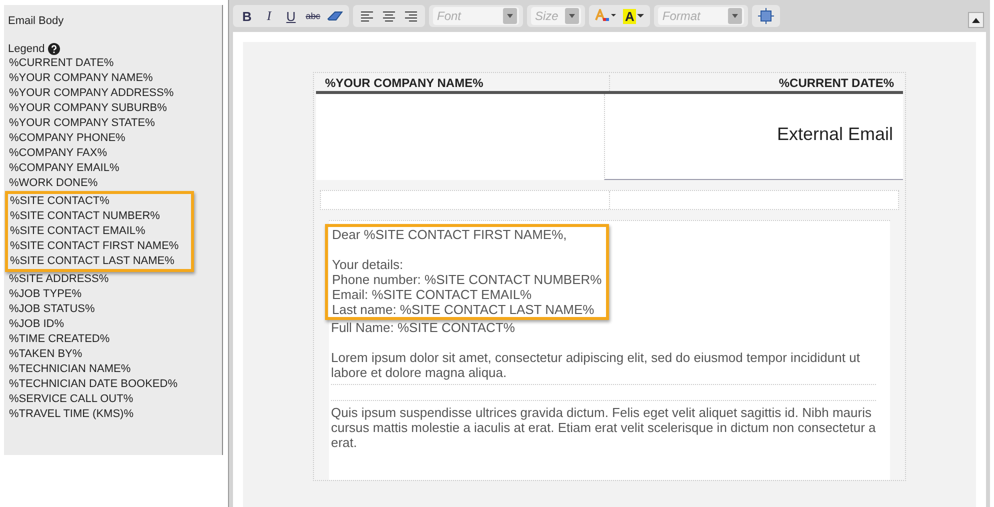 The height and width of the screenshot is (507, 994). What do you see at coordinates (113, 354) in the screenshot?
I see `placeholder-item: %TAKEN BY%` at bounding box center [113, 354].